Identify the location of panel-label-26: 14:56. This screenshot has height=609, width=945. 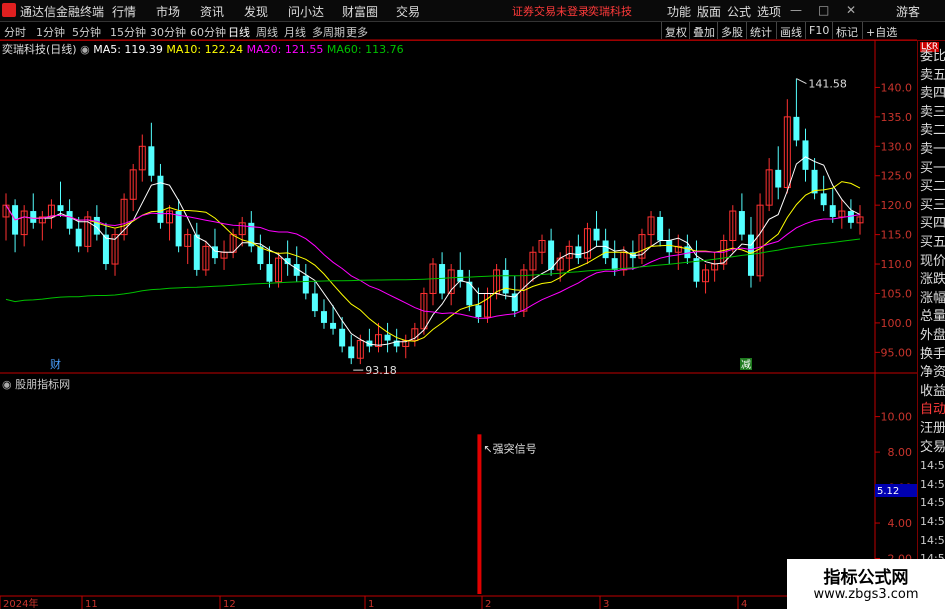
(932, 540).